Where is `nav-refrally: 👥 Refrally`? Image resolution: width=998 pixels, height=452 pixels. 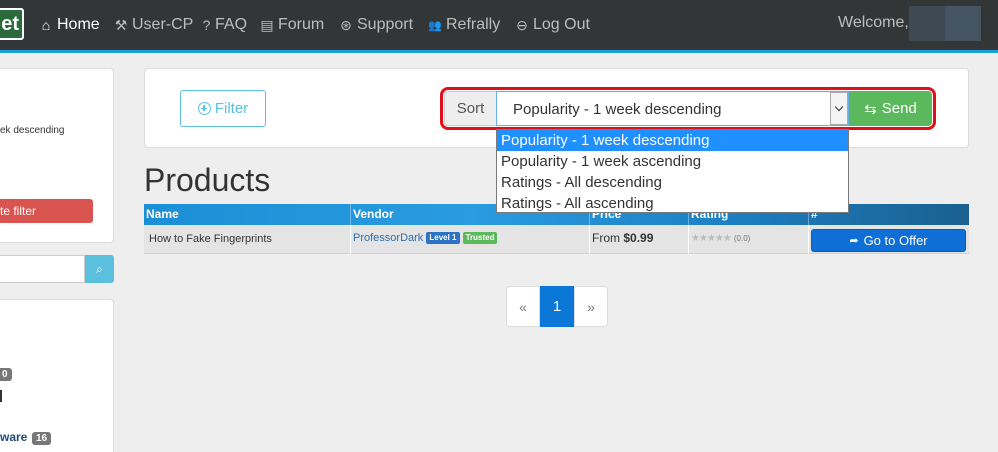
nav-refrally: 👥 Refrally is located at coordinates (464, 25).